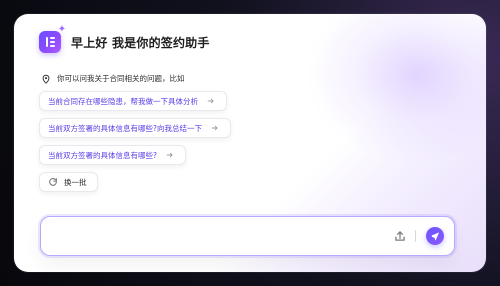 The width and height of the screenshot is (500, 286). I want to click on contract-assistant-logo-icon: ✦, so click(52, 39).